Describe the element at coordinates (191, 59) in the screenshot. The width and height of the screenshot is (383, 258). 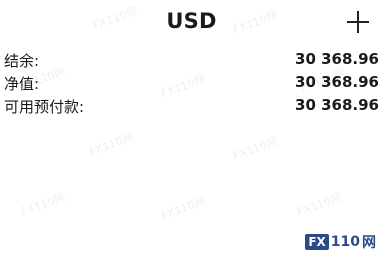
I see `balance-row: 结余: 30 368.96` at that location.